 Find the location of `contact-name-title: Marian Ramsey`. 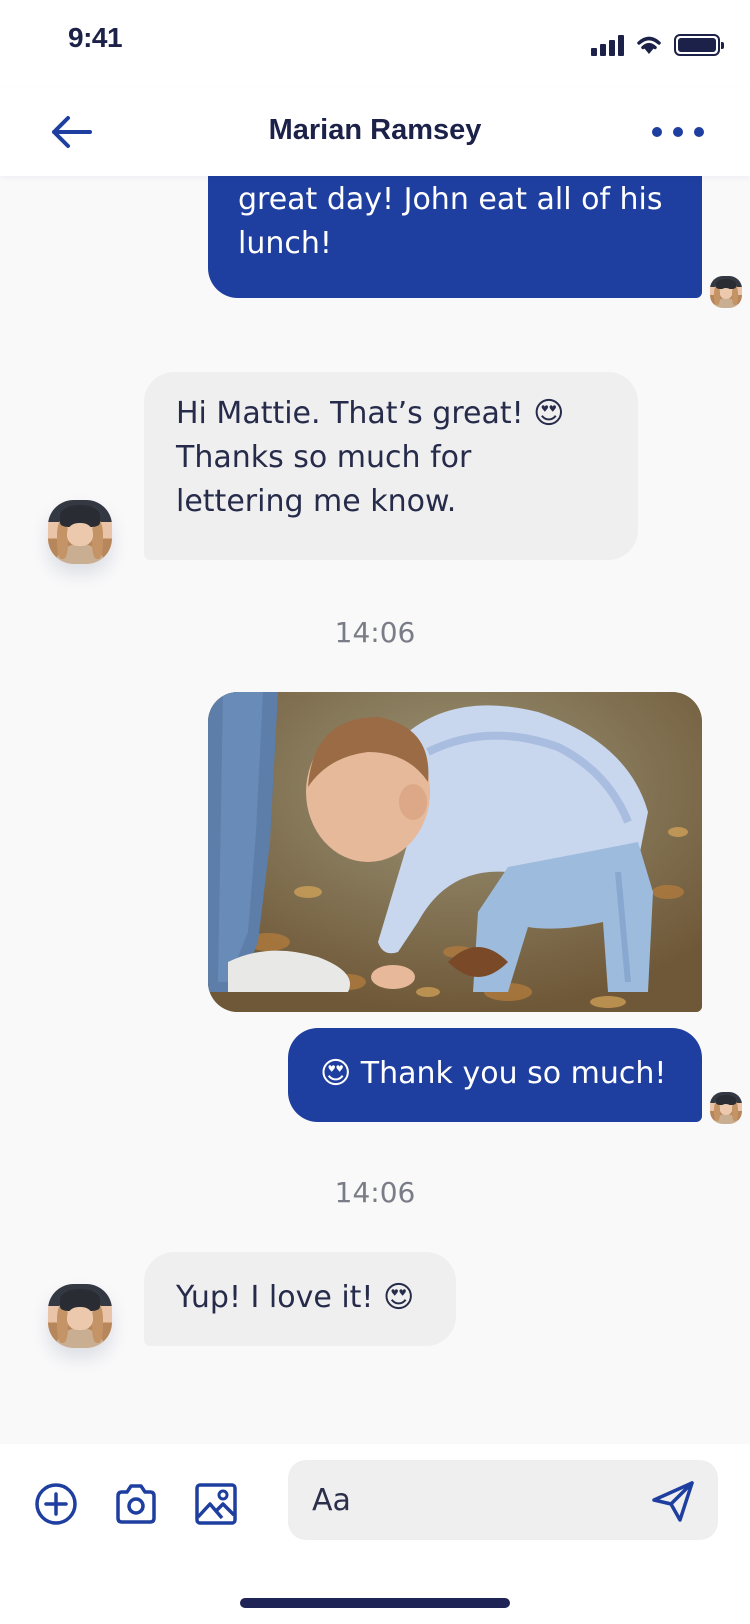

contact-name-title: Marian Ramsey is located at coordinates (375, 130).